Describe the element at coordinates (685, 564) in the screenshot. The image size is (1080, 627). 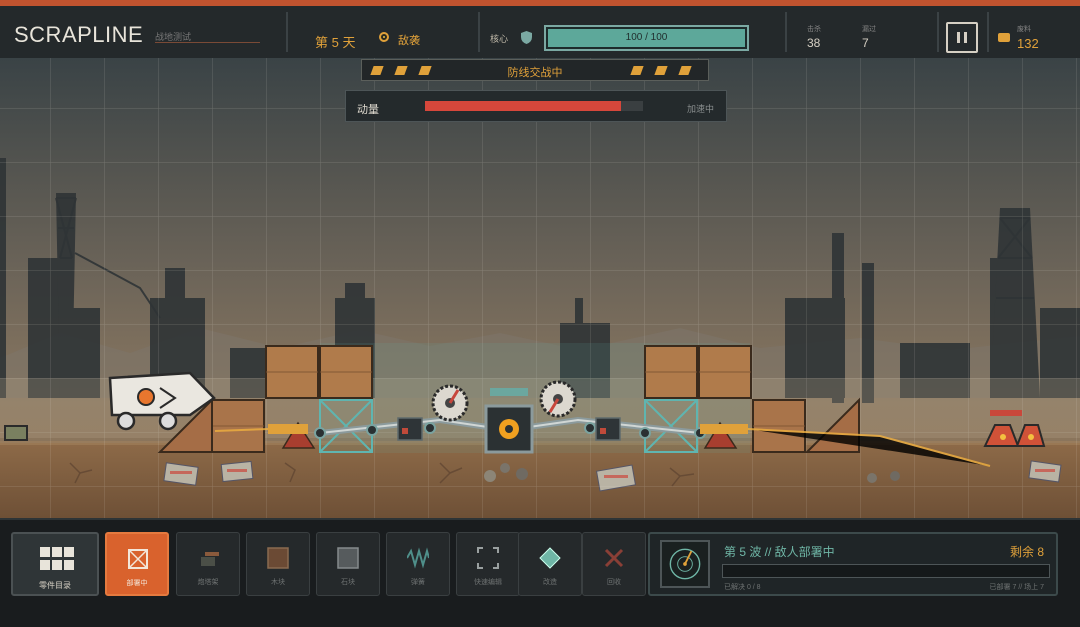
I see `radar-icon` at that location.